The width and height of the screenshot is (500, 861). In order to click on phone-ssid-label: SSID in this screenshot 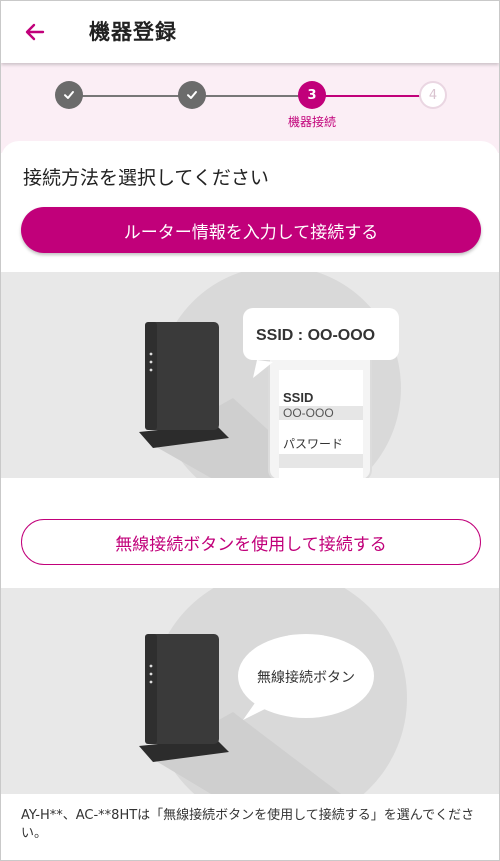, I will do `click(298, 397)`.